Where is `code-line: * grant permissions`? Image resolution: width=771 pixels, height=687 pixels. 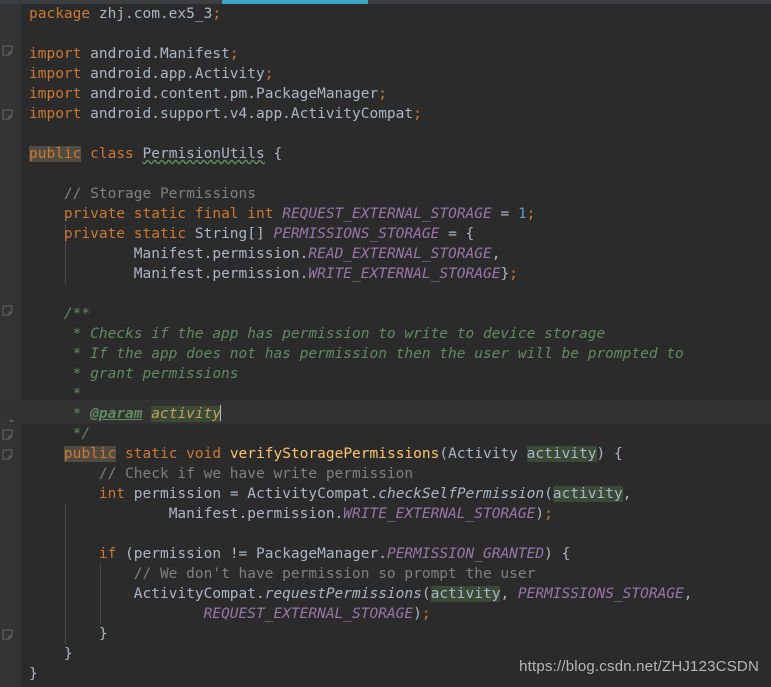 code-line: * grant permissions is located at coordinates (396, 374).